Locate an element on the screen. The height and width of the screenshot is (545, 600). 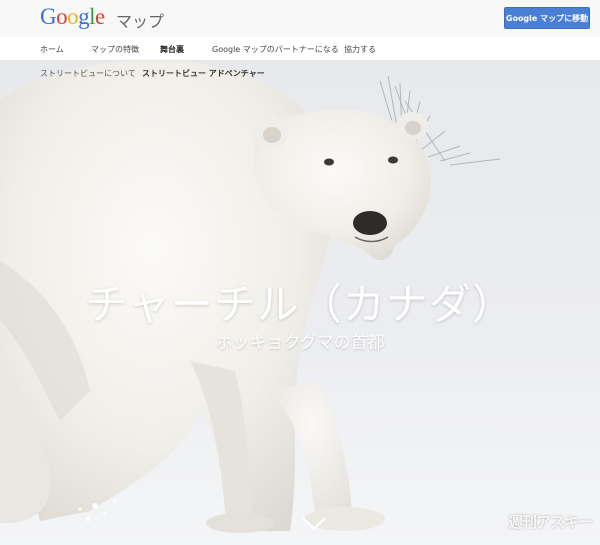
main-nav: ホーム マップの特徴 舞台裏 Google マップのパートナーになる 協力する is located at coordinates (300, 49).